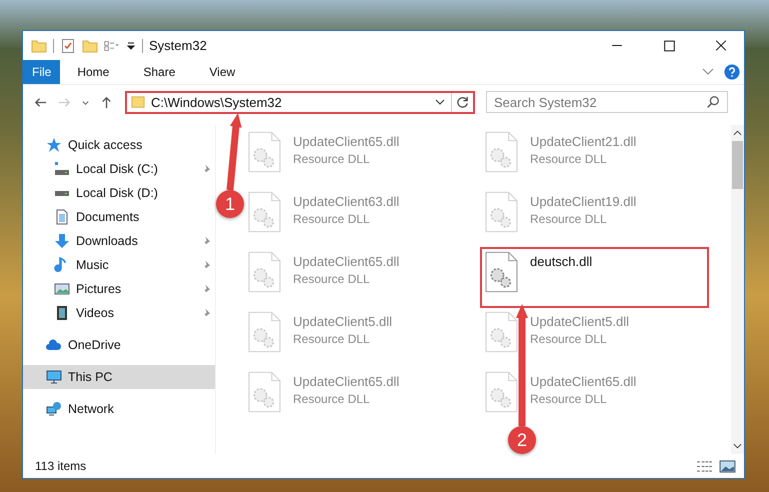  I want to click on sidebar-item: Documents, so click(119, 217).